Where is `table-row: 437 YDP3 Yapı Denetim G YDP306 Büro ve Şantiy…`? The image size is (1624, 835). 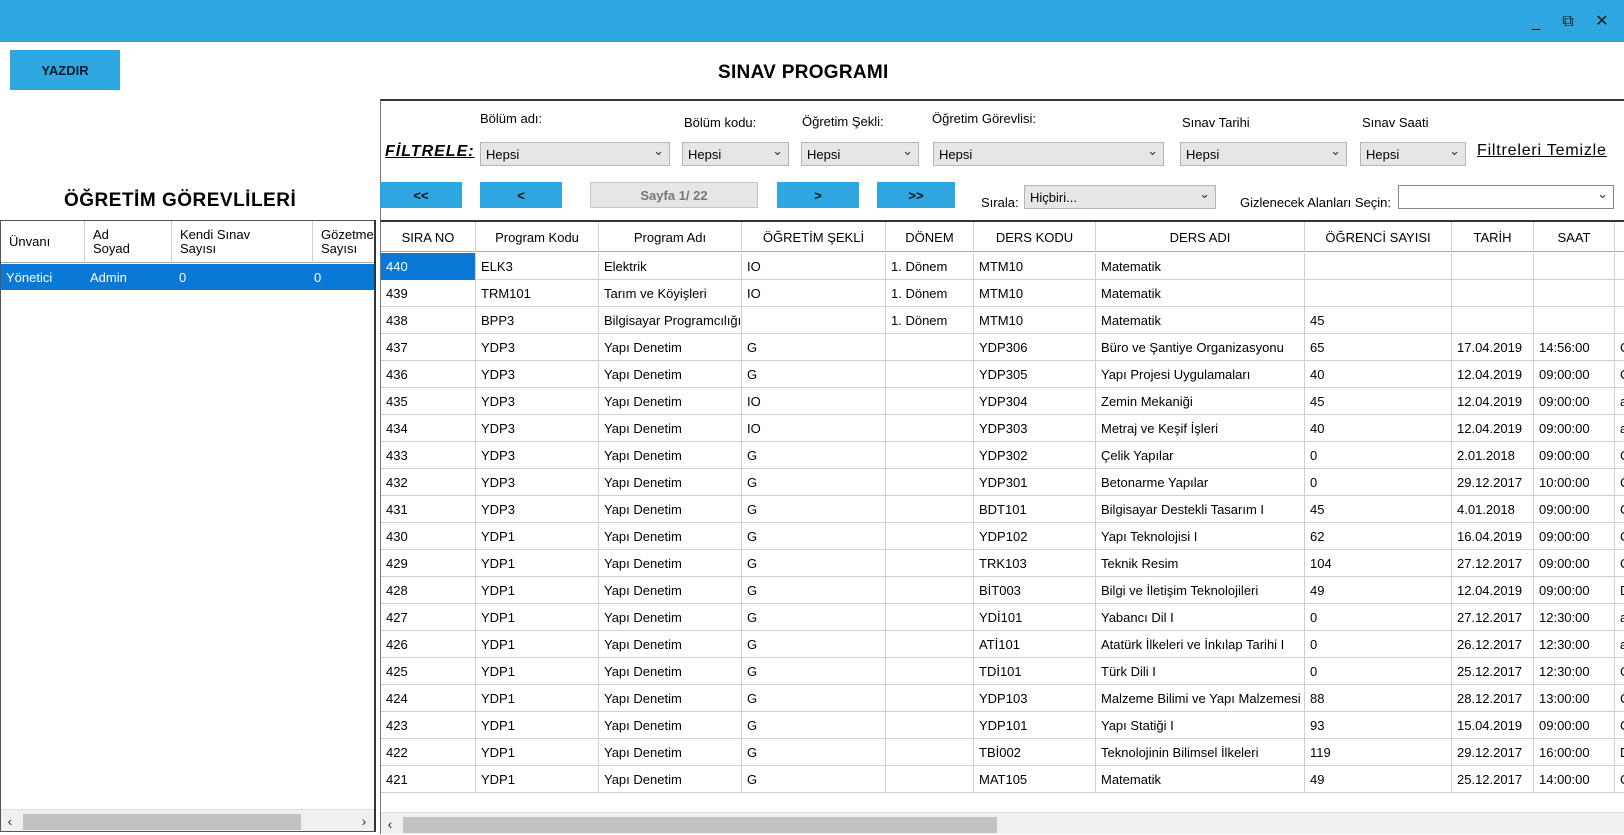
table-row: 437 YDP3 Yapı Denetim G YDP306 Büro ve Şantiy… is located at coordinates (1002, 347).